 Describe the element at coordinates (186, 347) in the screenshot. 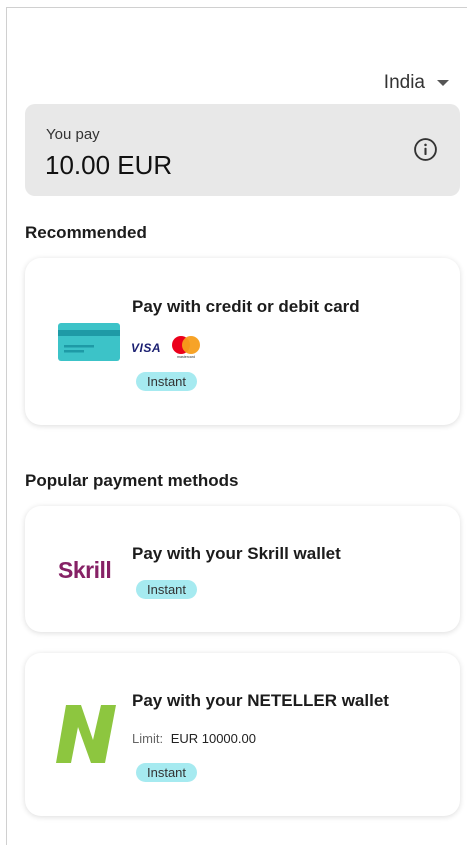

I see `mastercard-logo-icon: mastercard` at that location.